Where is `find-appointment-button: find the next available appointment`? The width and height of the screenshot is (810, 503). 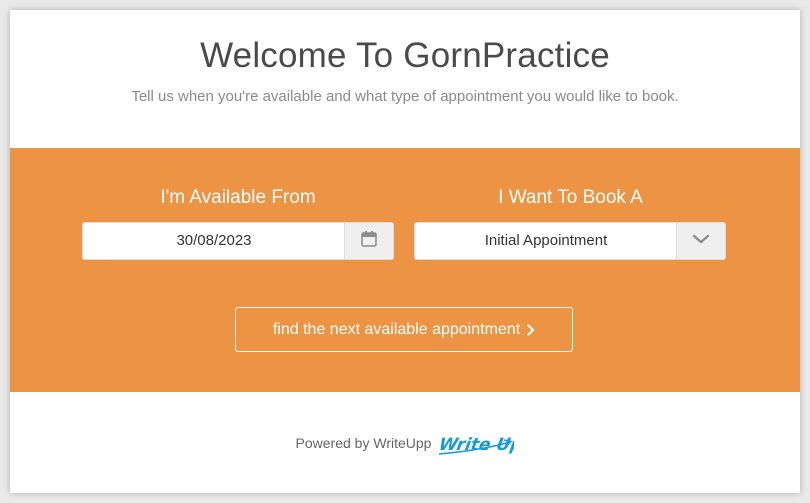
find-appointment-button: find the next available appointment is located at coordinates (404, 329).